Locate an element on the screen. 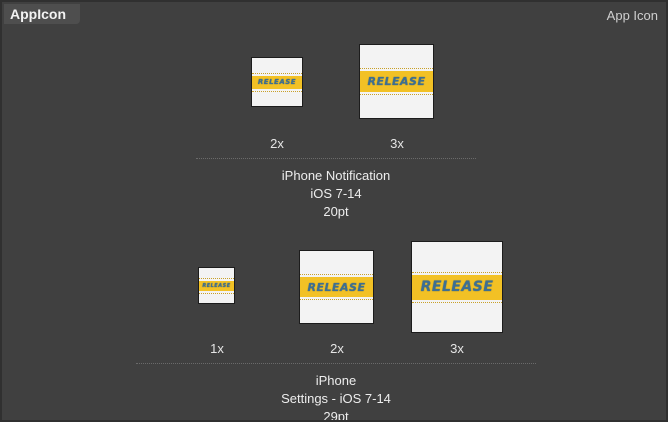 The width and height of the screenshot is (668, 422). group-label-line: iPhone is located at coordinates (336, 380).